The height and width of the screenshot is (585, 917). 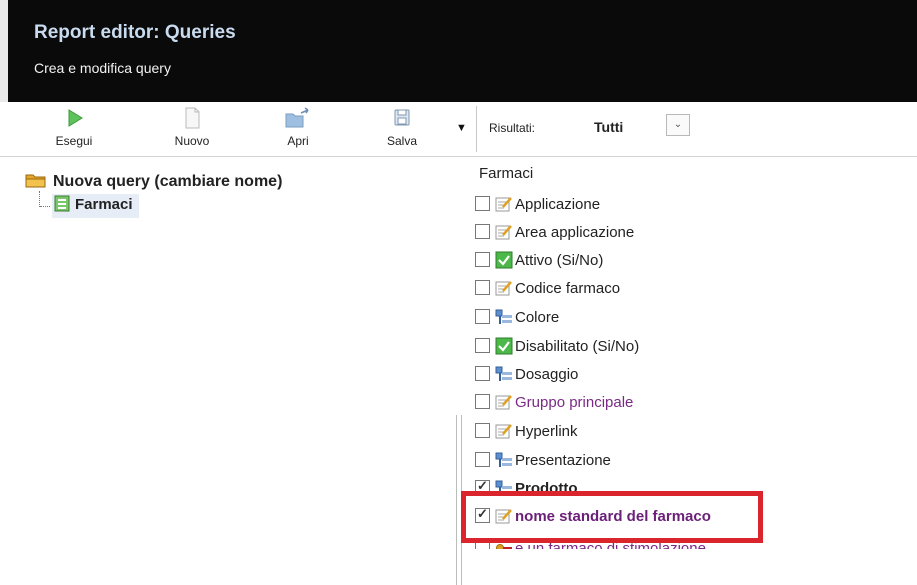 I want to click on field-label: Colore, so click(x=537, y=317).